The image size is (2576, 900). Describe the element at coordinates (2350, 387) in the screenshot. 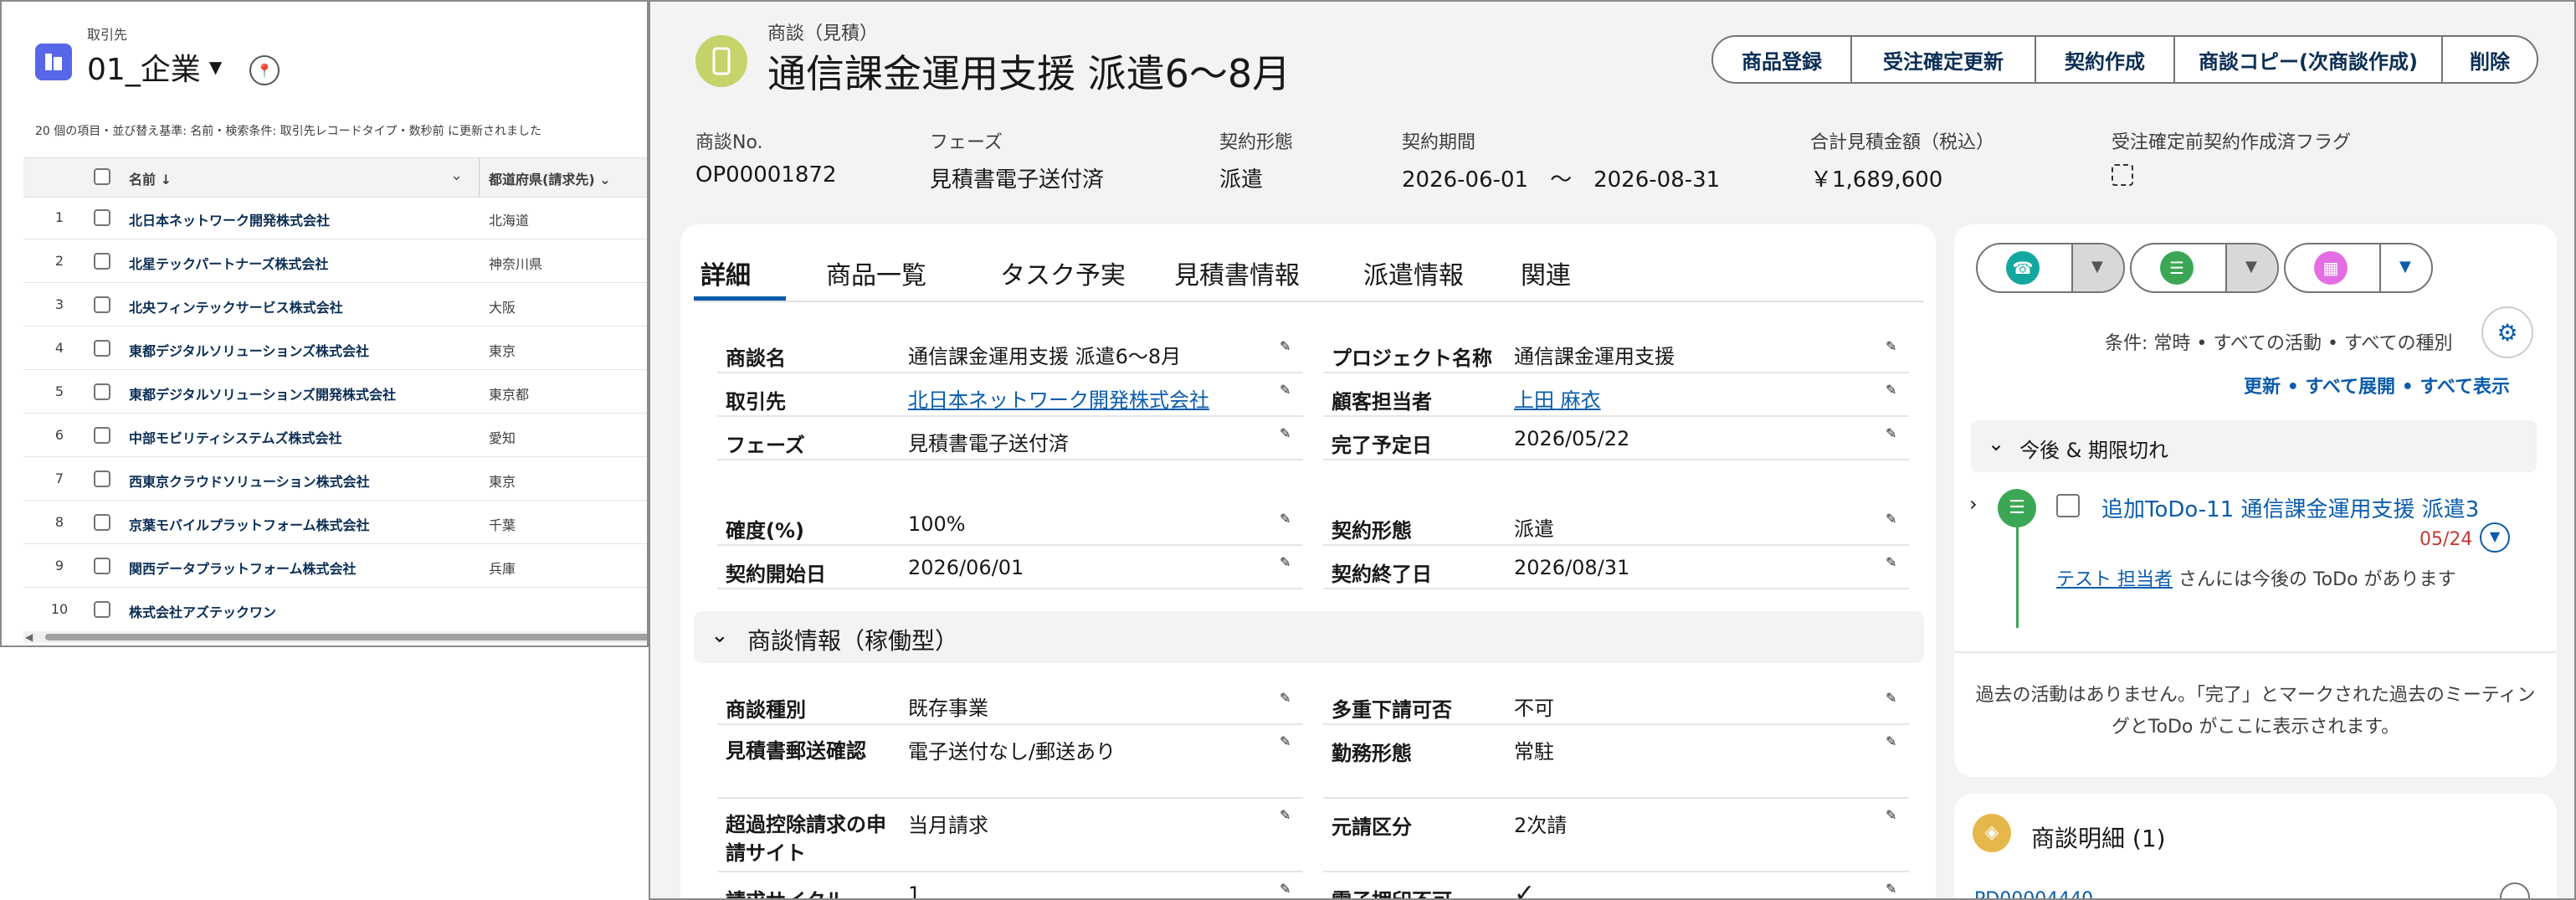

I see `expand-all-link: すべて展開` at that location.